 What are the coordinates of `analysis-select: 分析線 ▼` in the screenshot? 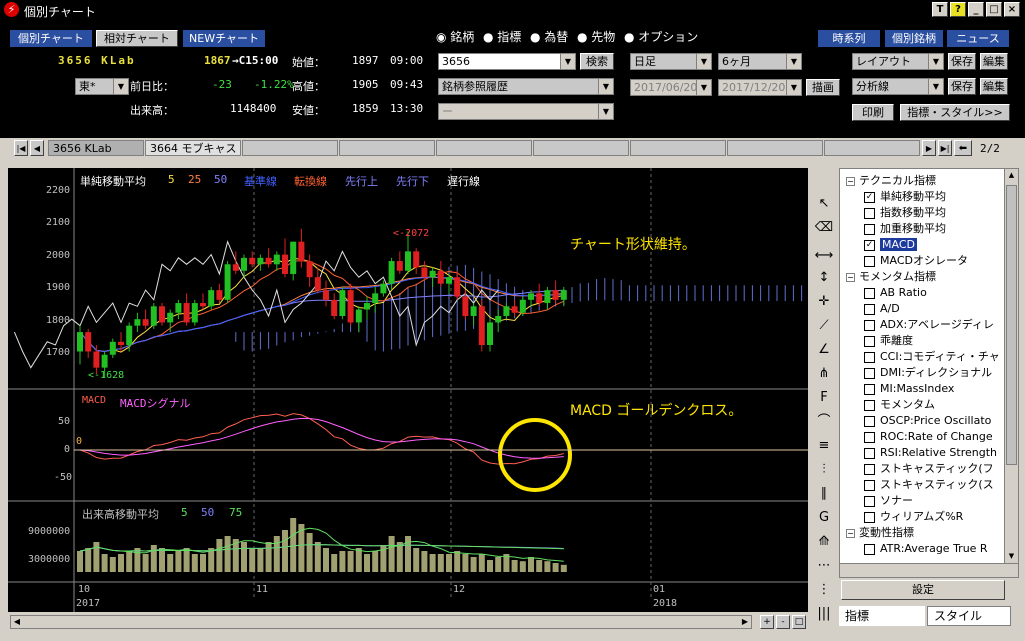 It's located at (898, 86).